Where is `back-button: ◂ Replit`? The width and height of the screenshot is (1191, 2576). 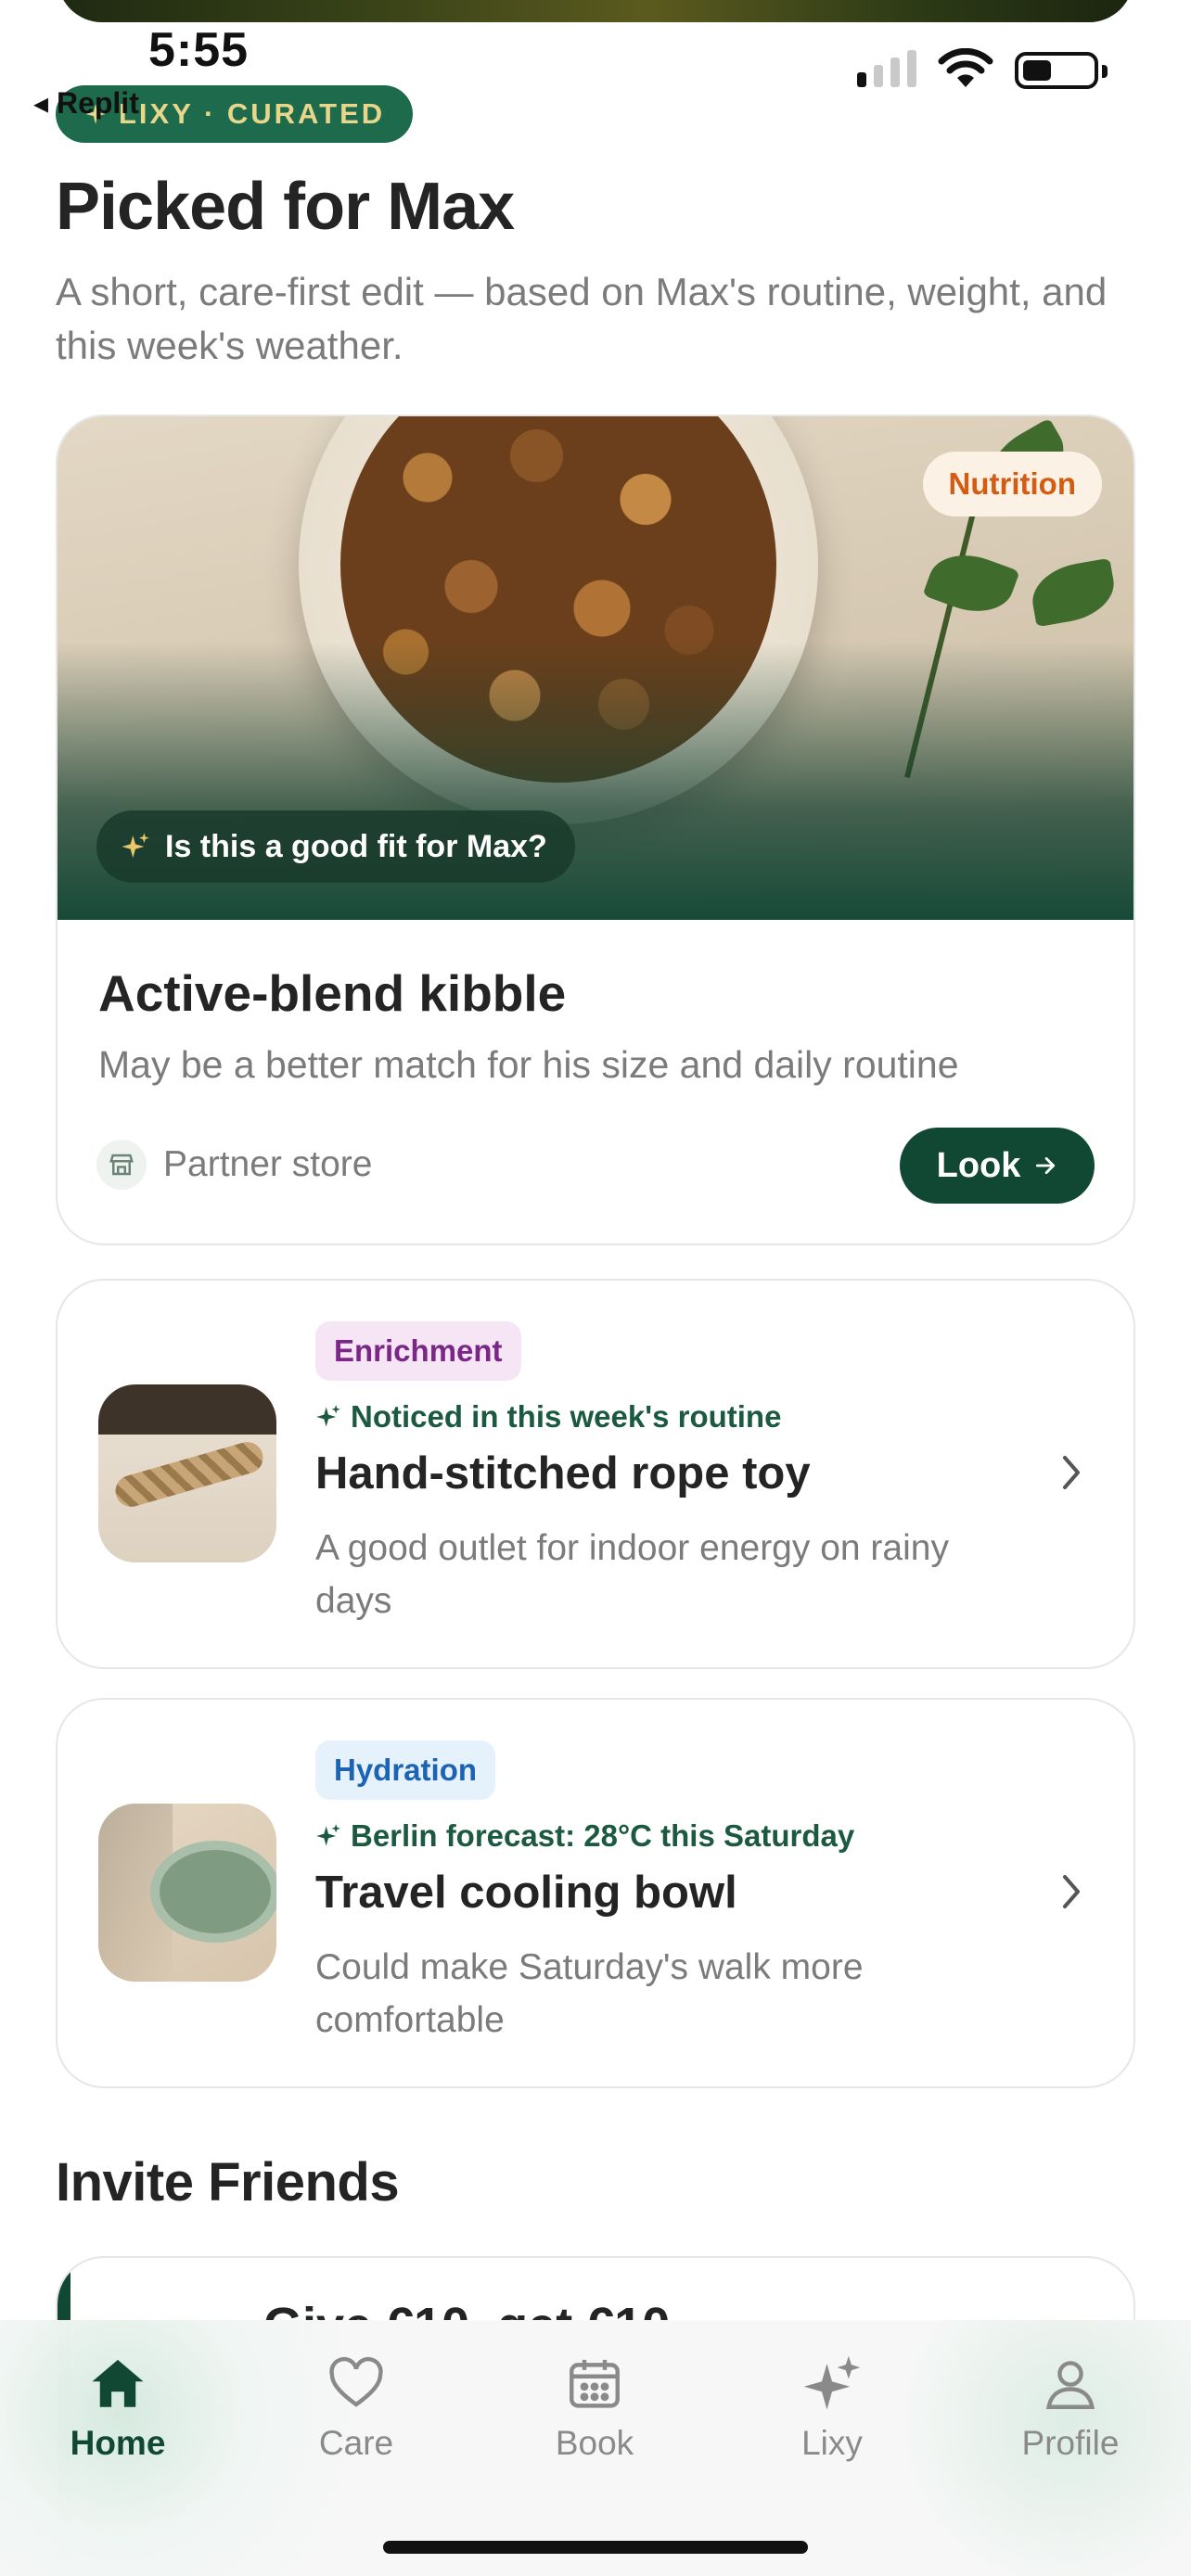
back-button: ◂ Replit is located at coordinates (86, 103).